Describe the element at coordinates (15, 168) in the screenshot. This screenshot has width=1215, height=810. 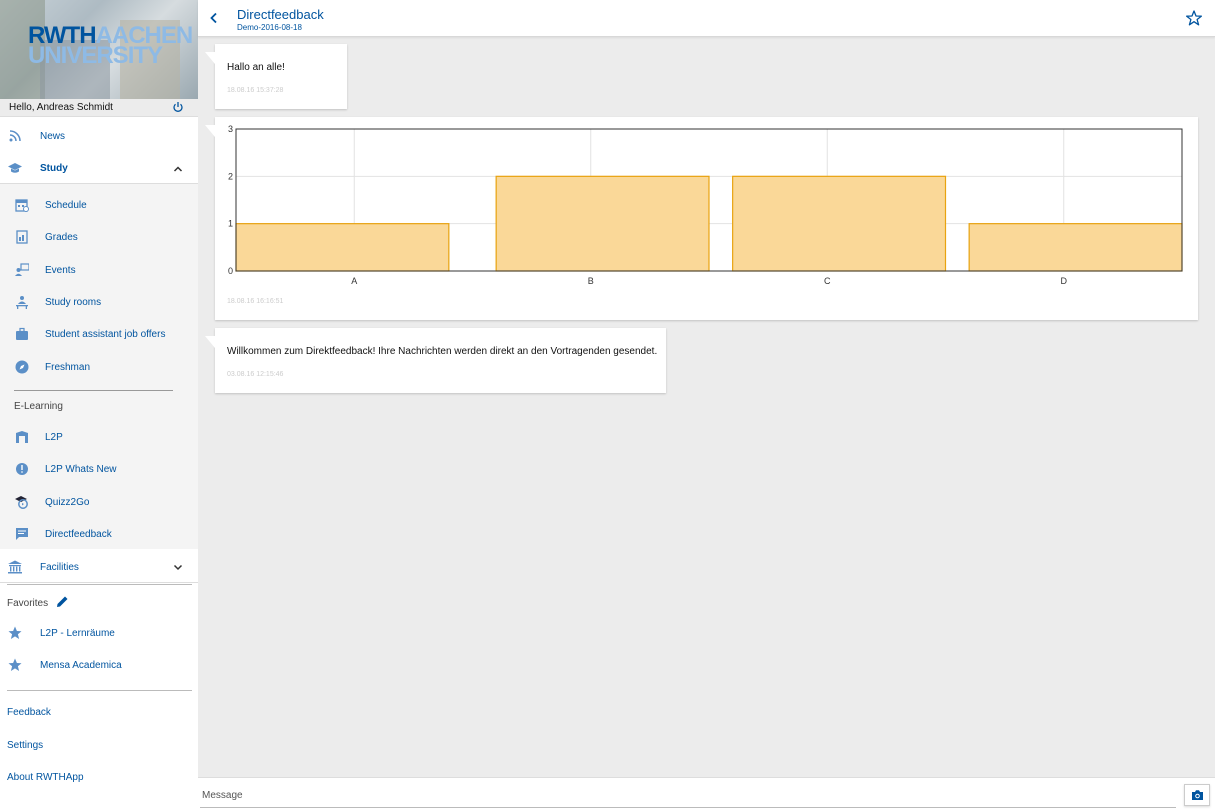
I see `graduation-cap-icon` at that location.